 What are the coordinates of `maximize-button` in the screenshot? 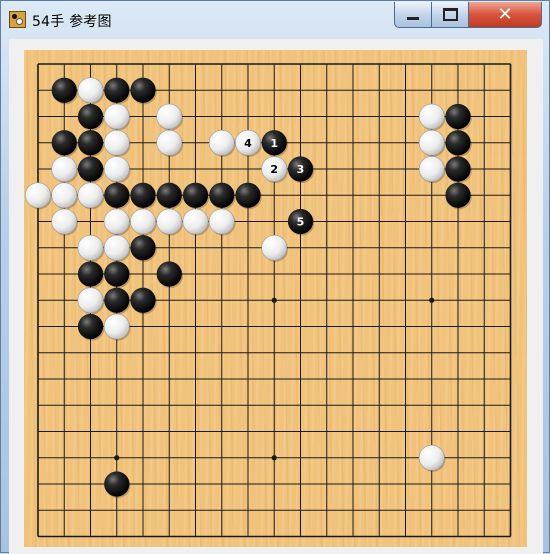 It's located at (450, 15).